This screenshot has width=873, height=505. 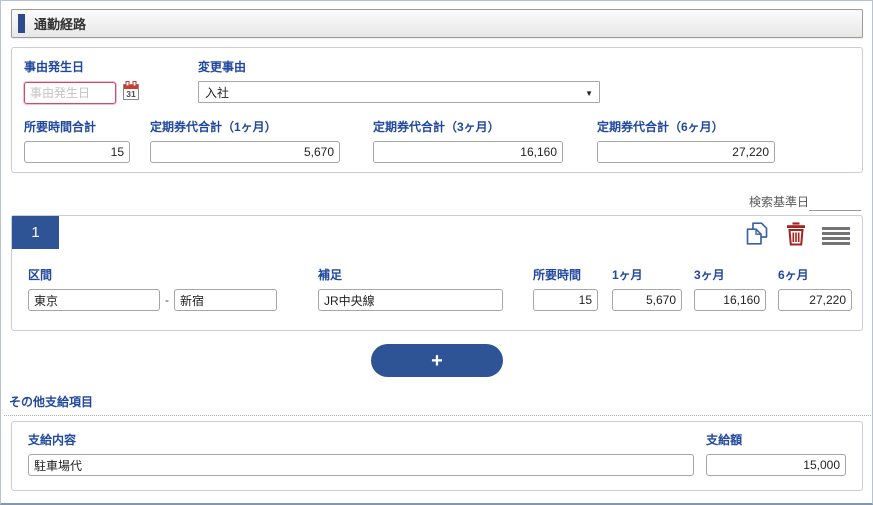 What do you see at coordinates (35, 232) in the screenshot?
I see `route-index-badge: 1` at bounding box center [35, 232].